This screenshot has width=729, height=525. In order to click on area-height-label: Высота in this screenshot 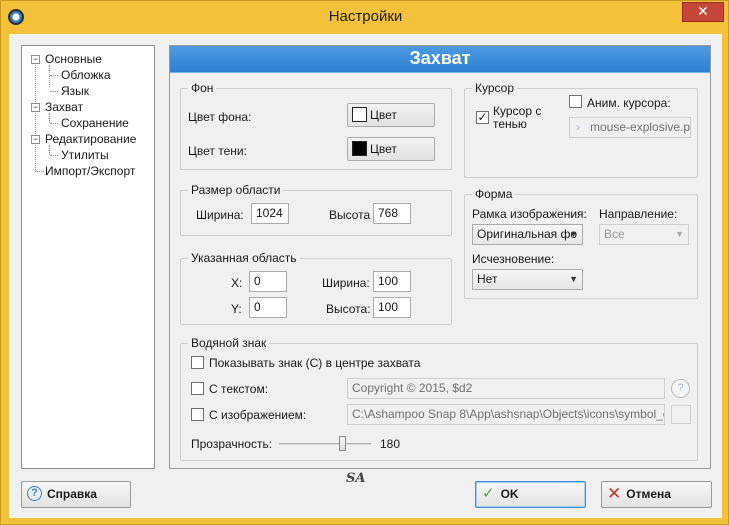, I will do `click(350, 215)`.